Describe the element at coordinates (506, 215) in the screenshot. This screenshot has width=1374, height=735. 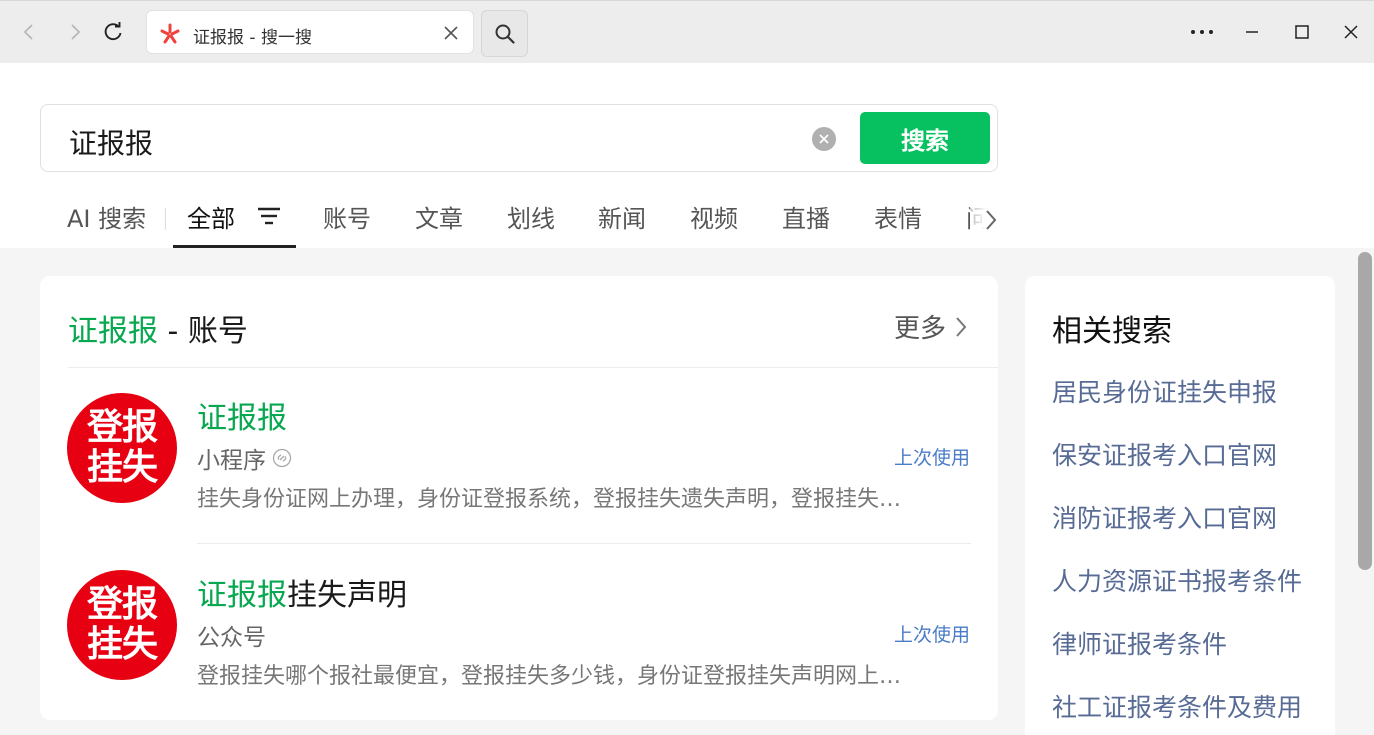
I see `result-tabs: AI 搜索 全部 账号 文章 划线 新闻 视频 直播 表情 问` at that location.